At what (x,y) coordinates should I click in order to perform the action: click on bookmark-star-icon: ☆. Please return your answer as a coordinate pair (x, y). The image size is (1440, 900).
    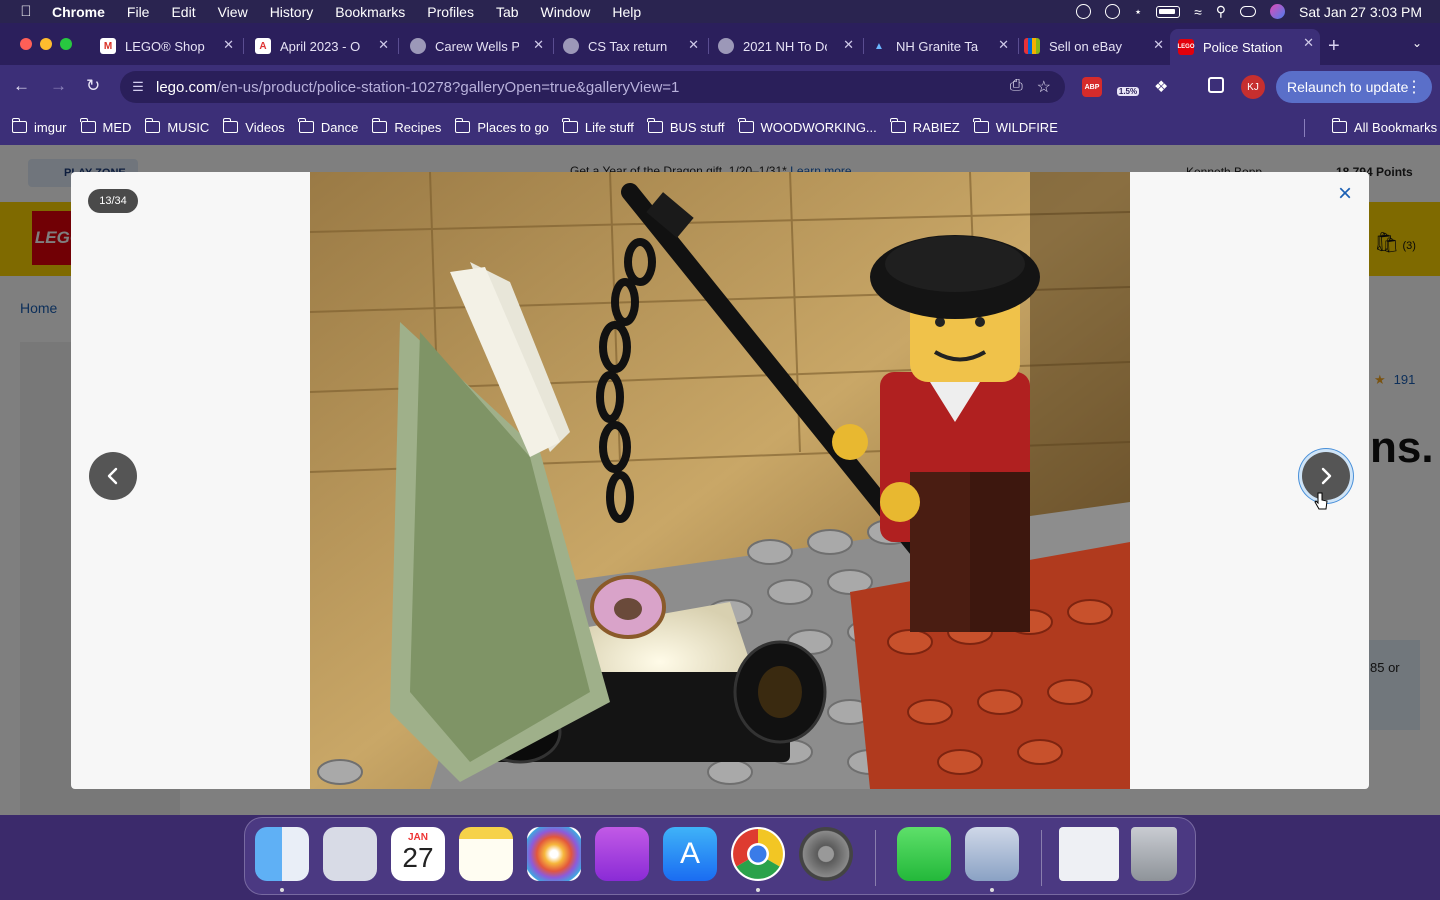
    Looking at the image, I should click on (1044, 87).